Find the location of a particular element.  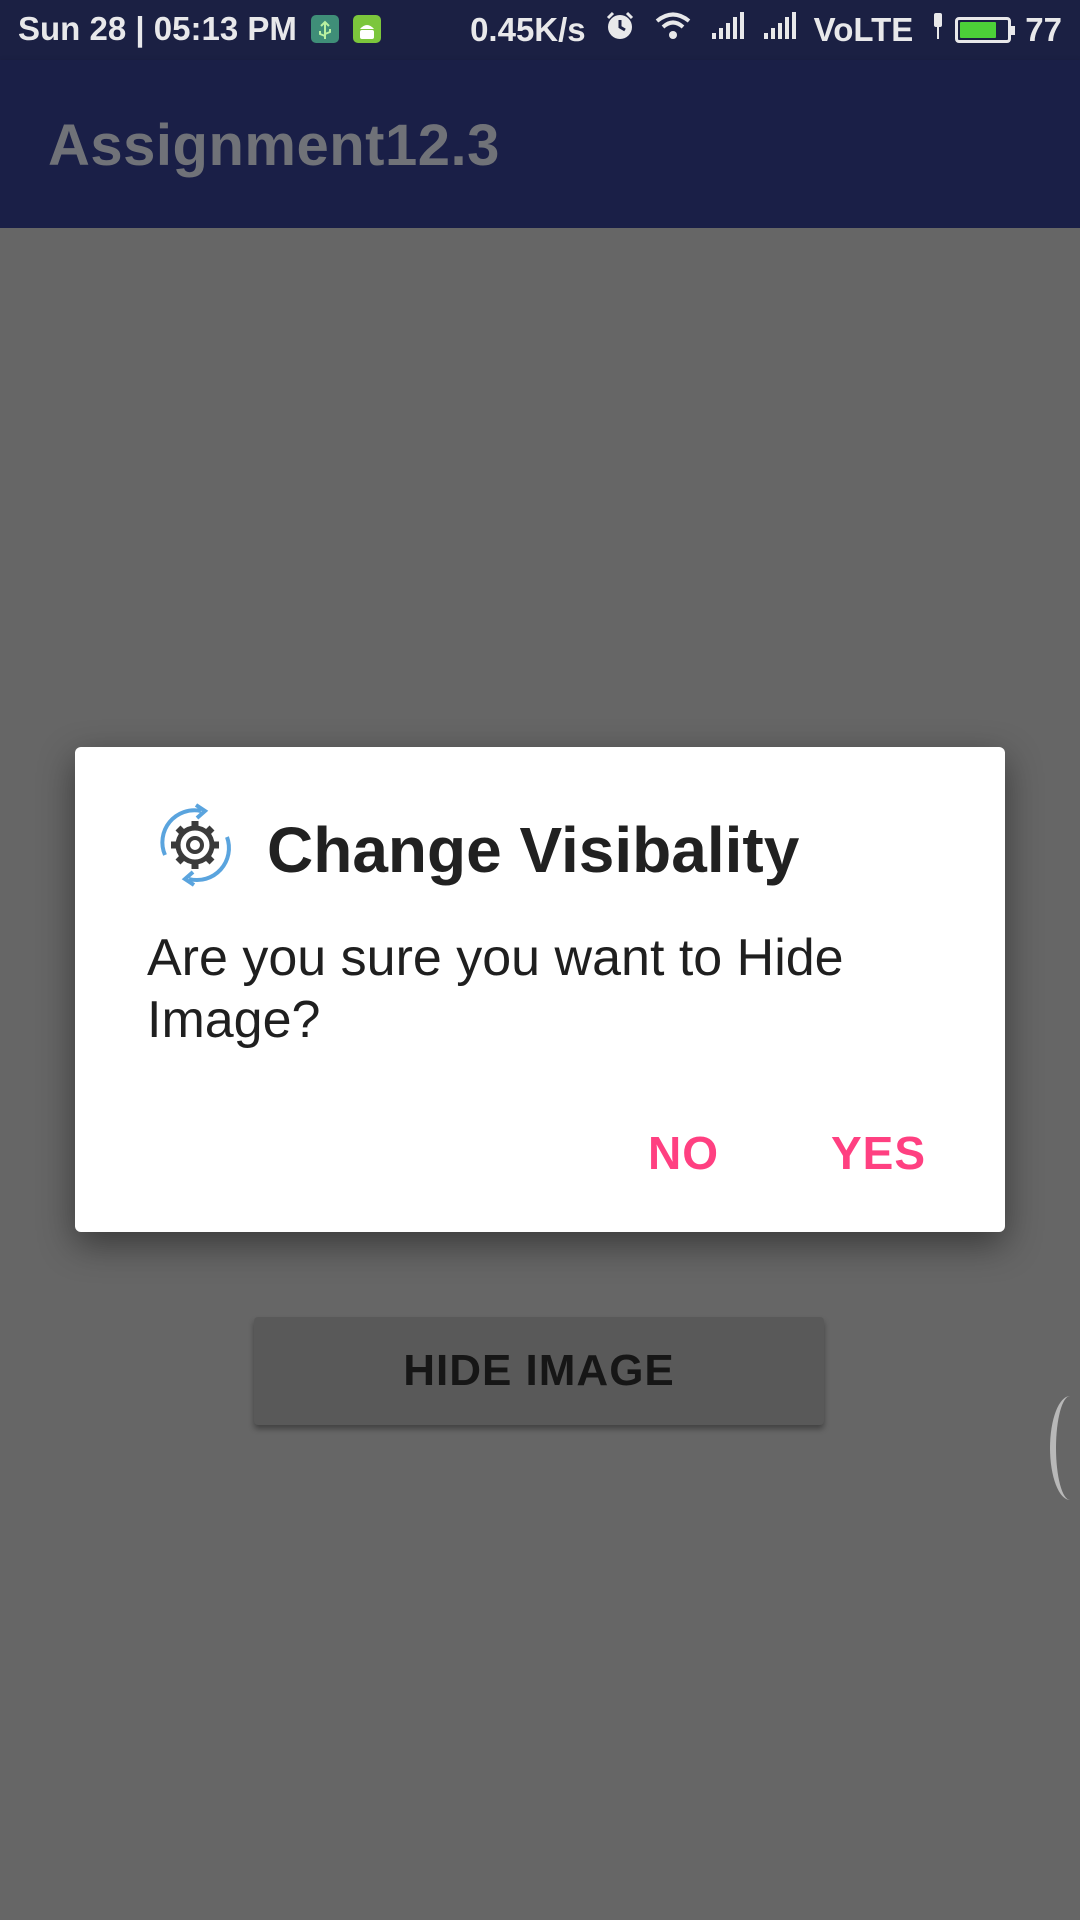

dialog-title: Change Visibality is located at coordinates (533, 850).